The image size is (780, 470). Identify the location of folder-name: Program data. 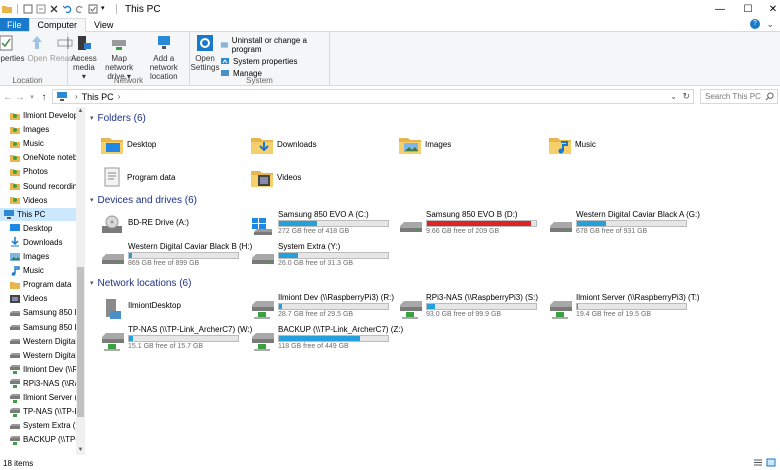
(151, 177).